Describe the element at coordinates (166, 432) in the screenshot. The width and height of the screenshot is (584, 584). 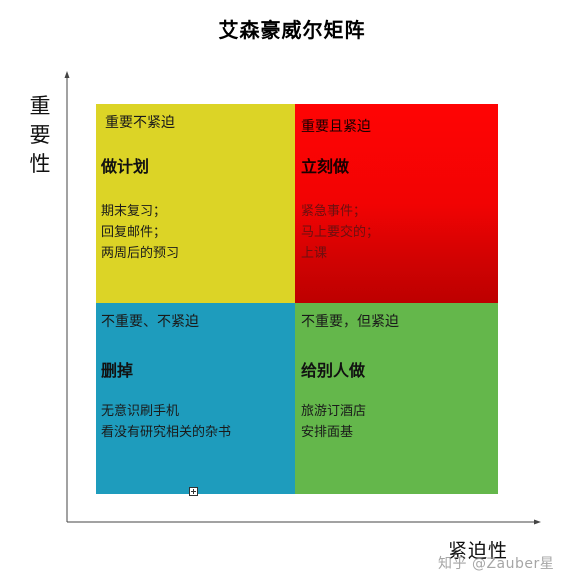
I see `quadrant-item: 看没有研究相关的杂书` at that location.